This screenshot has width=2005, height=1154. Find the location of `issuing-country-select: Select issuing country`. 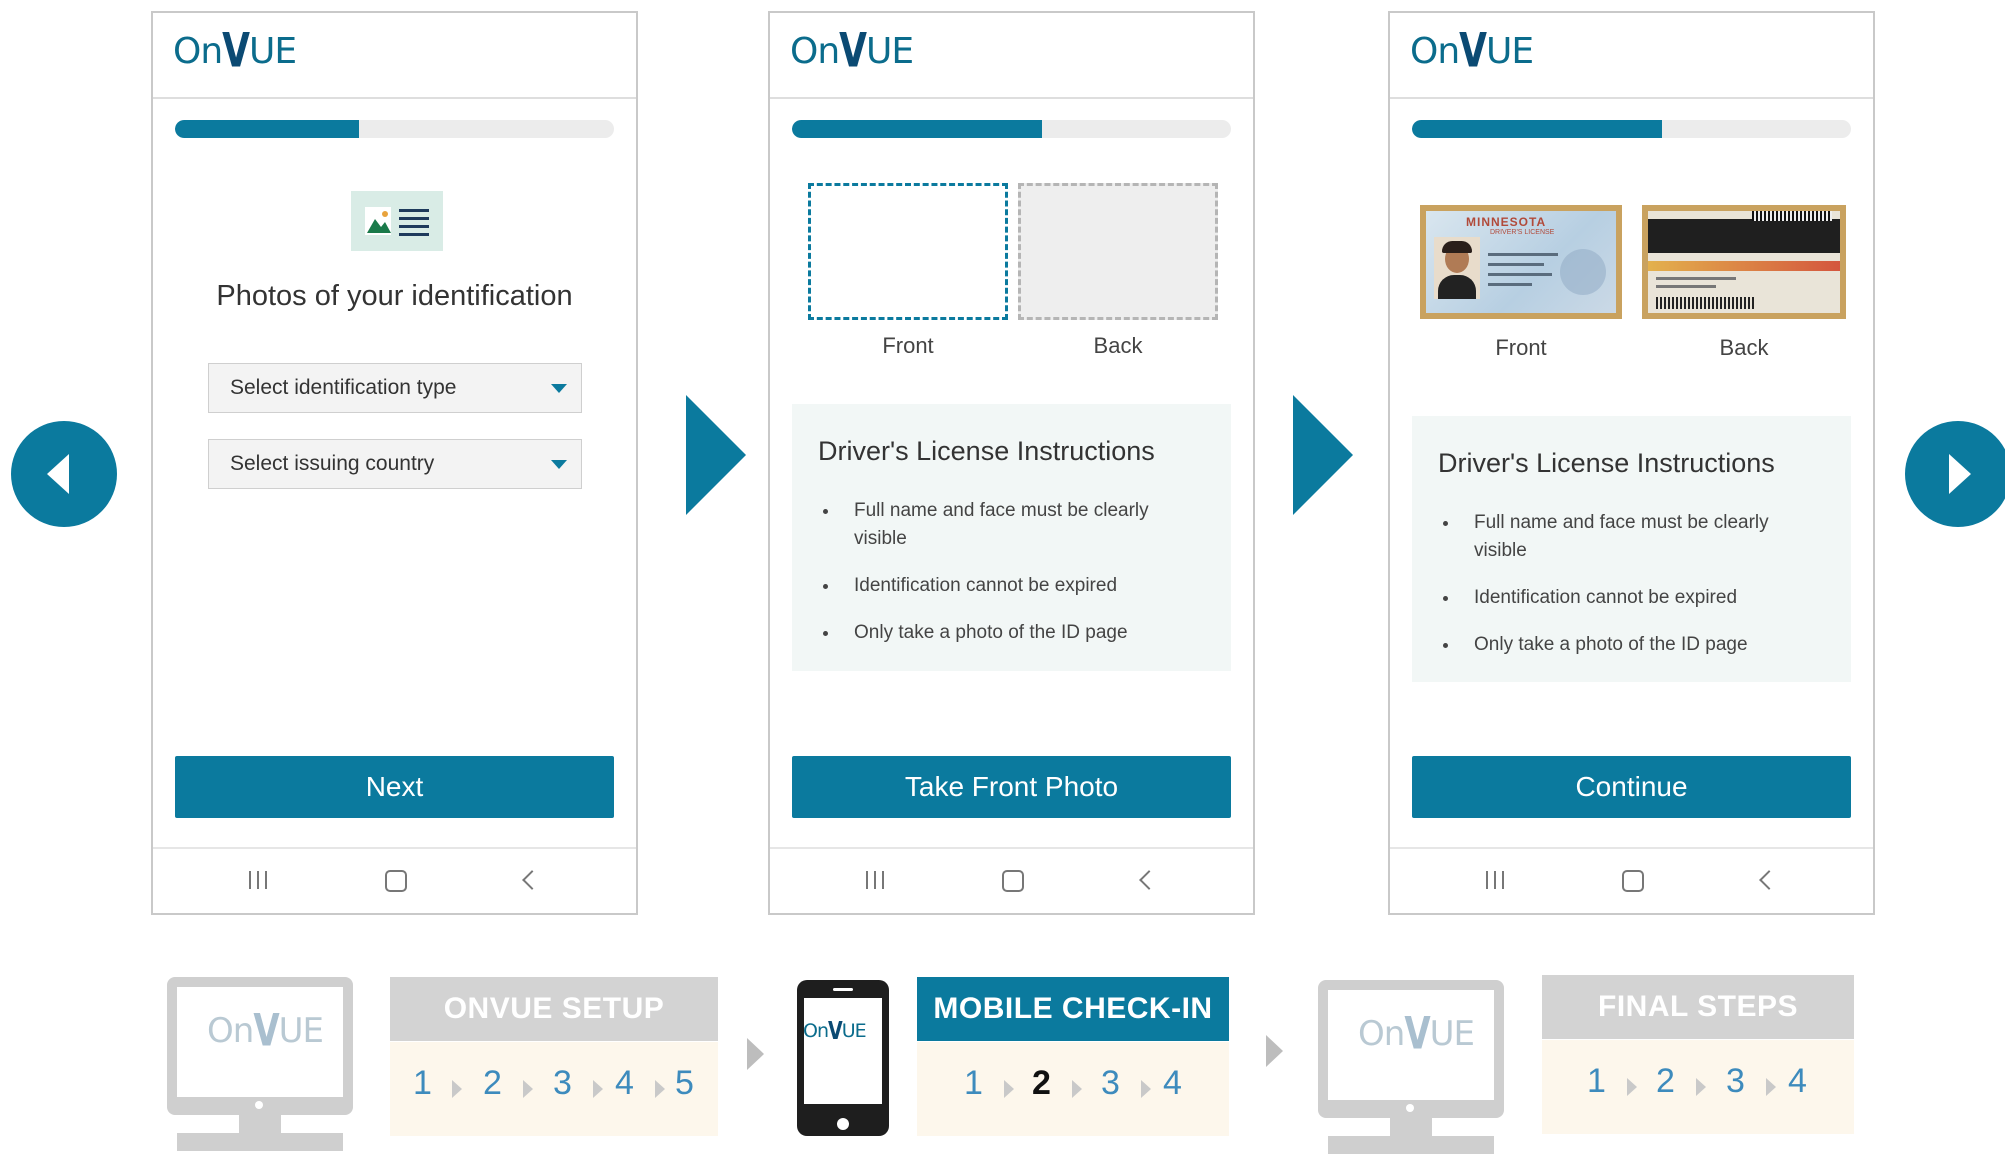

issuing-country-select: Select issuing country is located at coordinates (395, 464).